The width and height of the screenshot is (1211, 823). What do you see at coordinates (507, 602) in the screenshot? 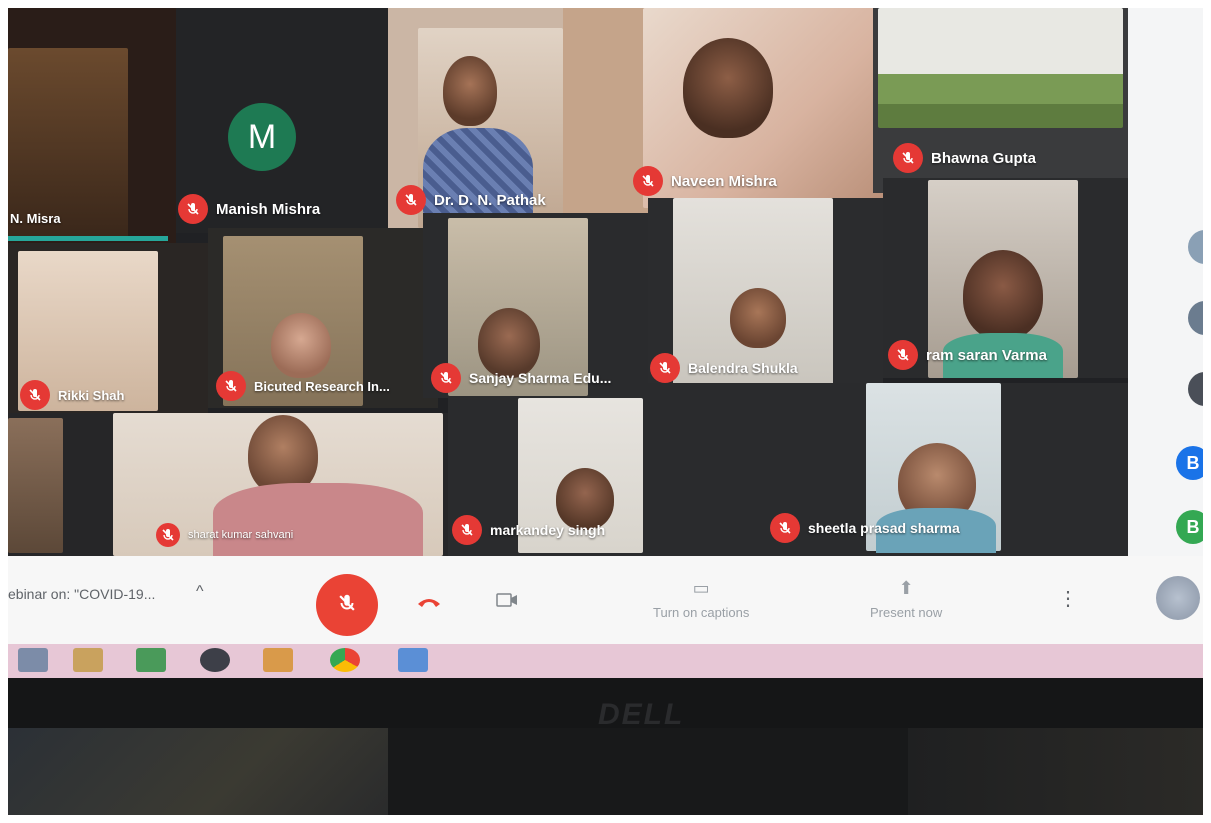
I see `camera-icon` at bounding box center [507, 602].